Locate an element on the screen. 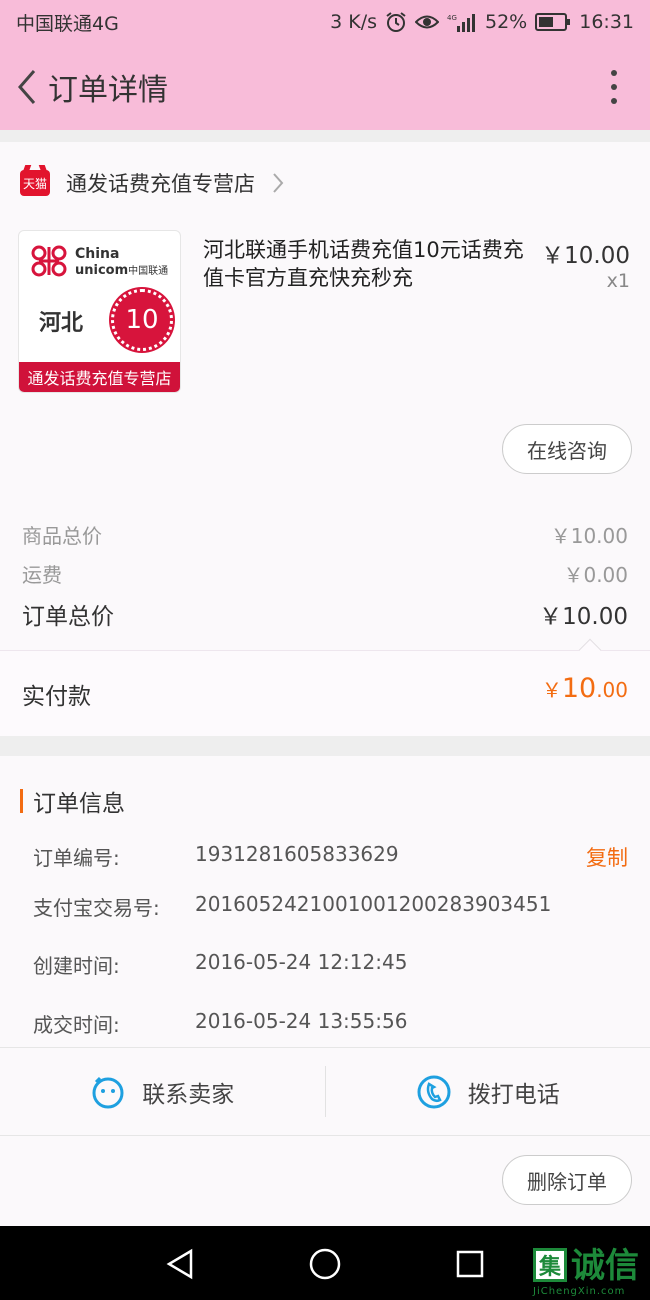  page-title: 订单详情 is located at coordinates (108, 90).